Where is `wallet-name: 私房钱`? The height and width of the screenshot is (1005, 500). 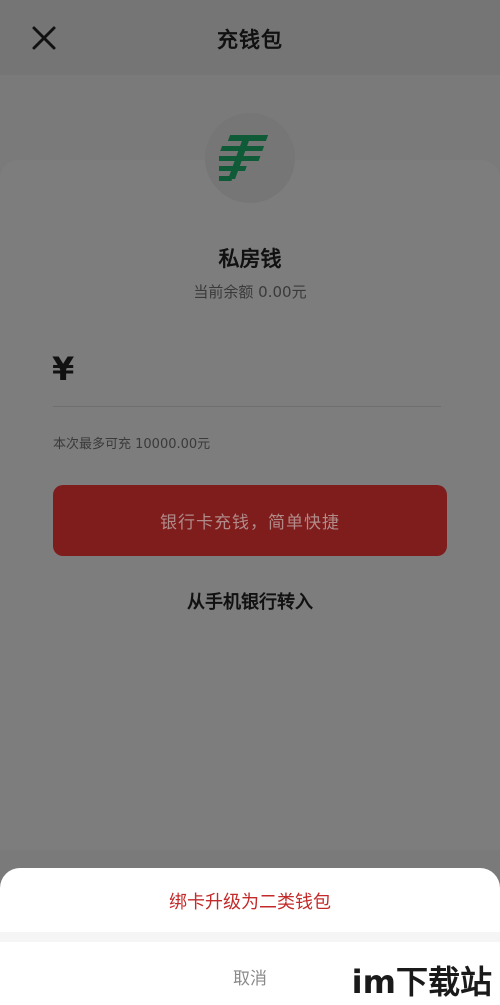 wallet-name: 私房钱 is located at coordinates (250, 259).